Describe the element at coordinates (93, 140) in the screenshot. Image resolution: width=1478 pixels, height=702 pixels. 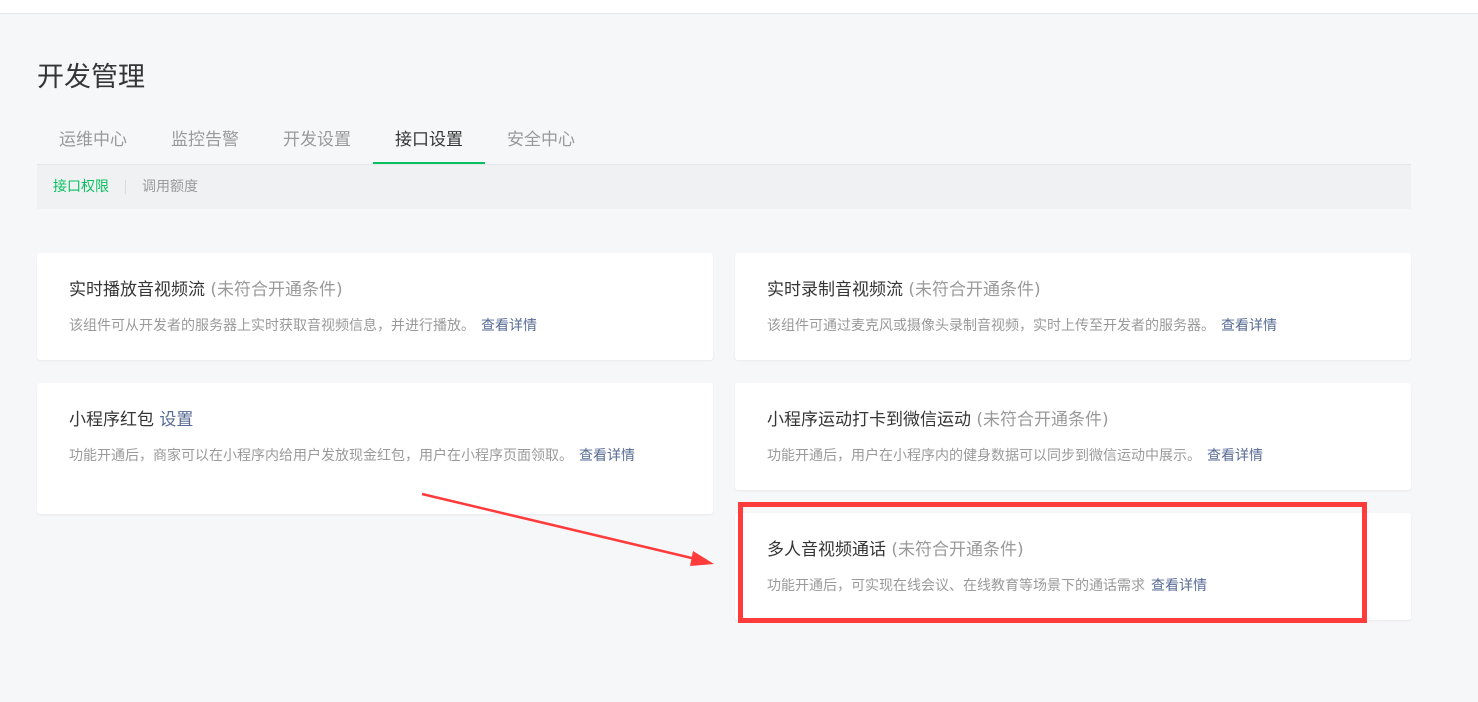
I see `tab-ops-center: 运维中心` at that location.